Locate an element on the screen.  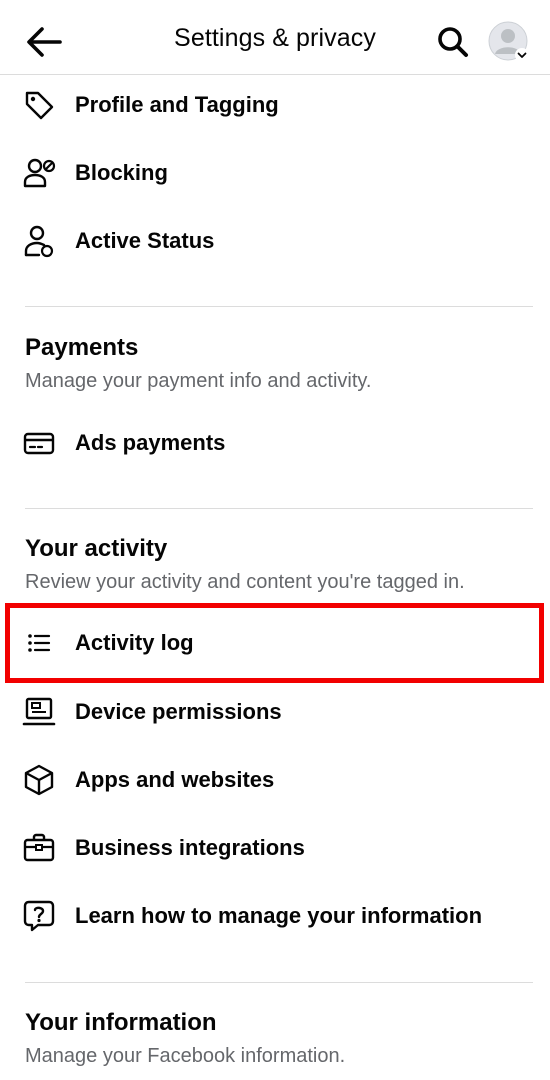
item-label: Active Status is located at coordinates (145, 240).